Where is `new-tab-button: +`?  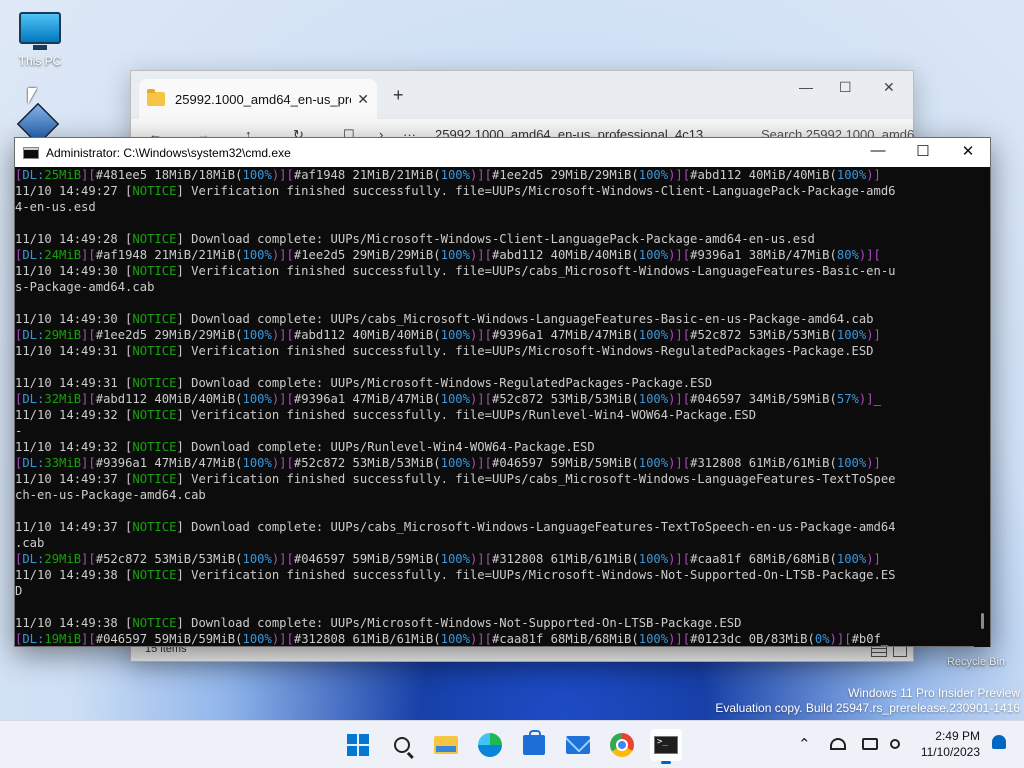
new-tab-button: + is located at coordinates (398, 95).